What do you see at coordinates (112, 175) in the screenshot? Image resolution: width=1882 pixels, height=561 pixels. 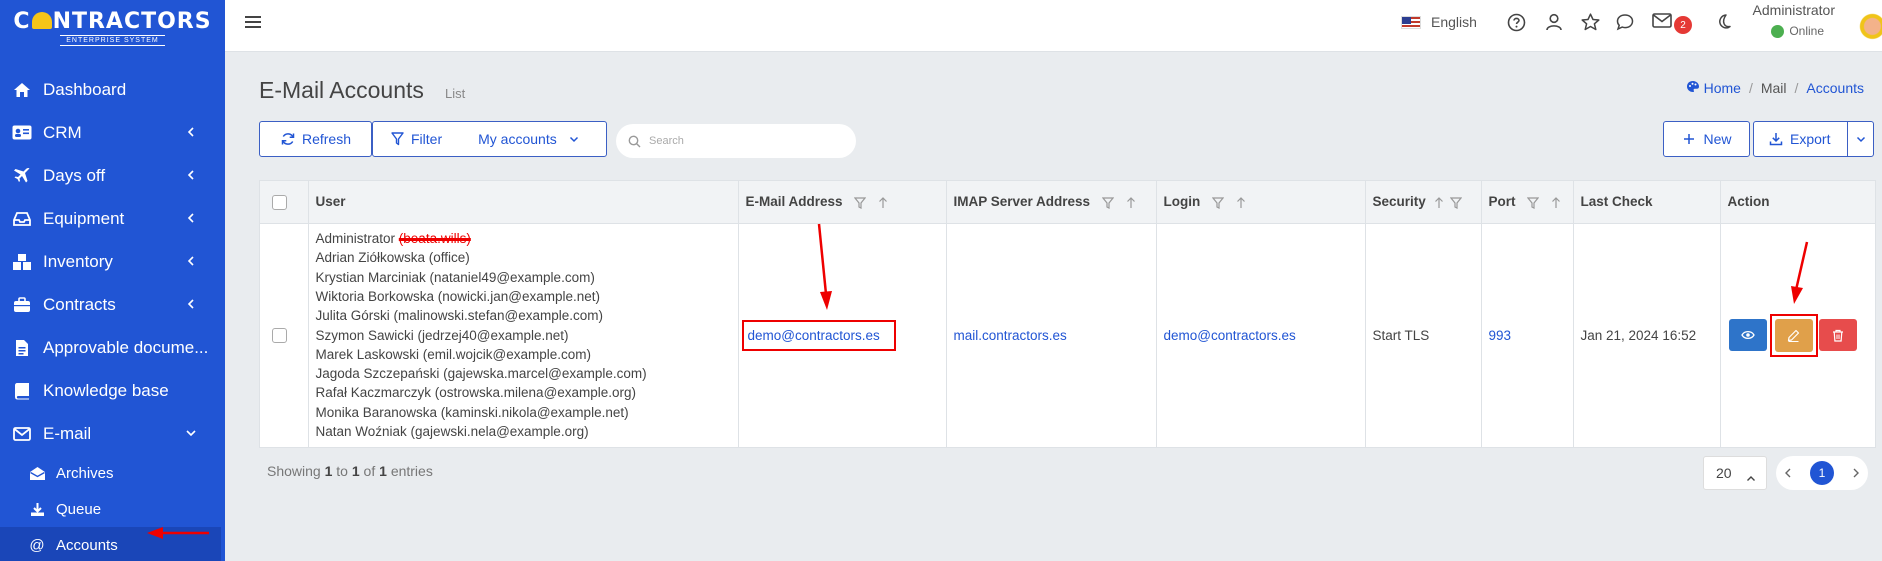 I see `sidebar-item-days-off: Days off` at bounding box center [112, 175].